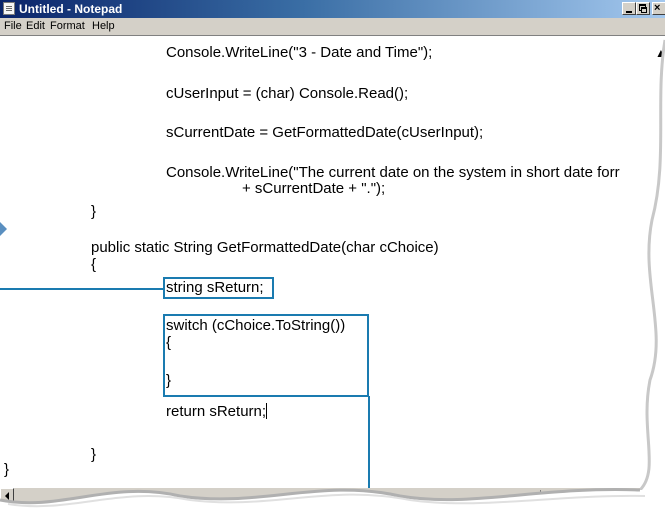 This screenshot has width=665, height=512. I want to click on scroll-left-arrow-icon, so click(7, 496).